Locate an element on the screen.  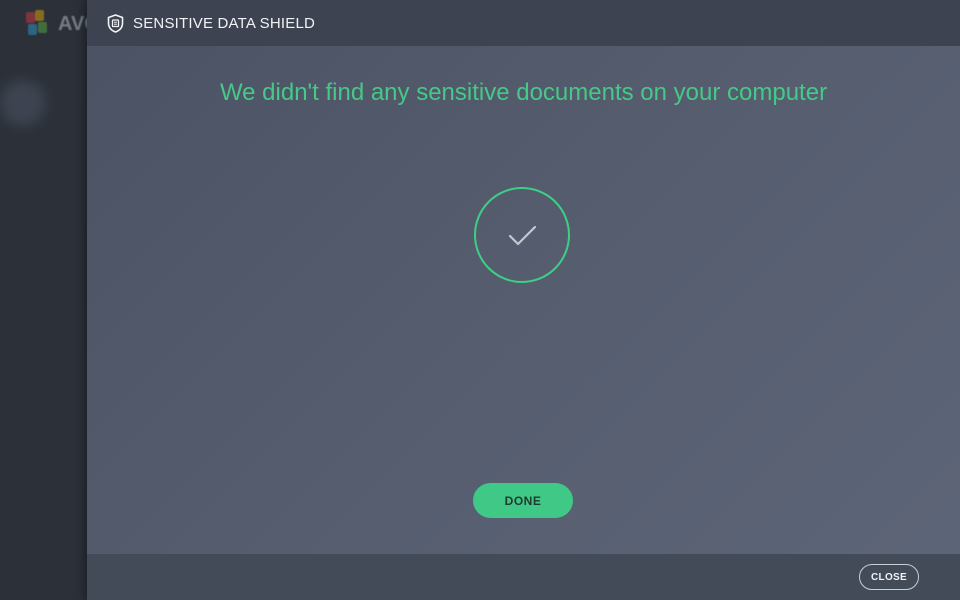
avg-logo-icon is located at coordinates (40, 24).